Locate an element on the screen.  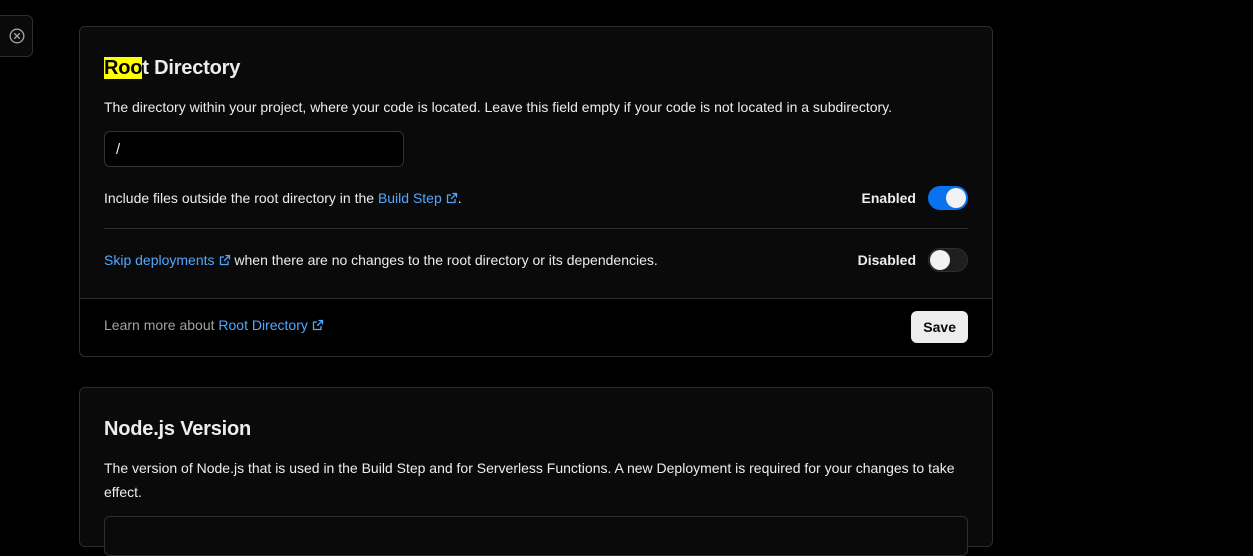
include-files-state: Enabled is located at coordinates (888, 198).